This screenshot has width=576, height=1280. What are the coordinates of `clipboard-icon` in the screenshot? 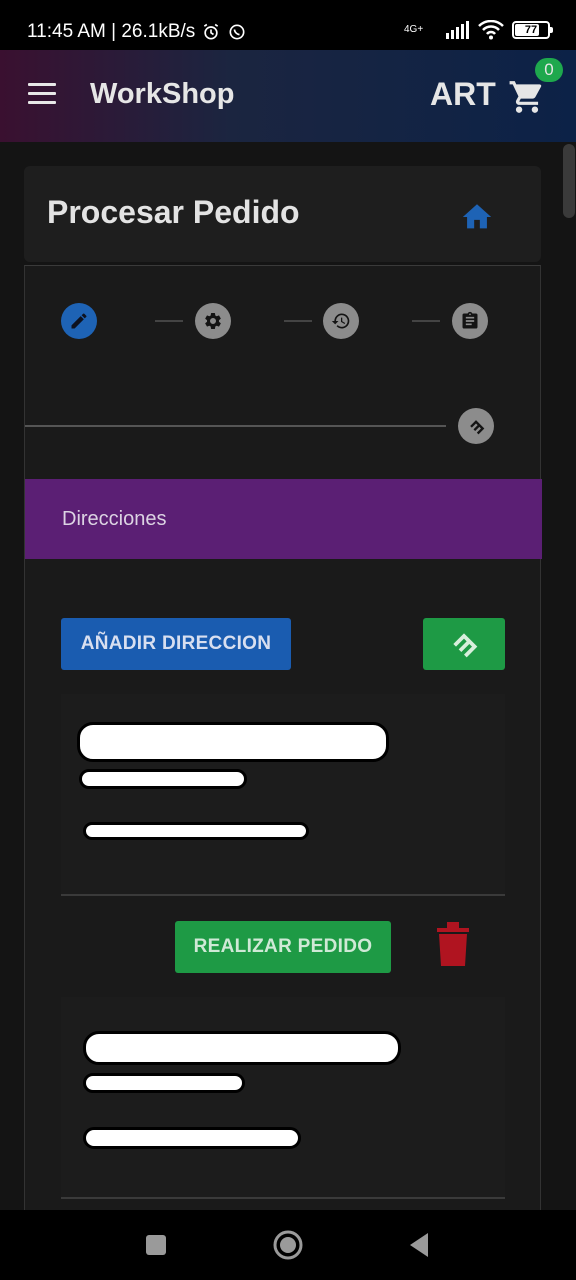 It's located at (470, 320).